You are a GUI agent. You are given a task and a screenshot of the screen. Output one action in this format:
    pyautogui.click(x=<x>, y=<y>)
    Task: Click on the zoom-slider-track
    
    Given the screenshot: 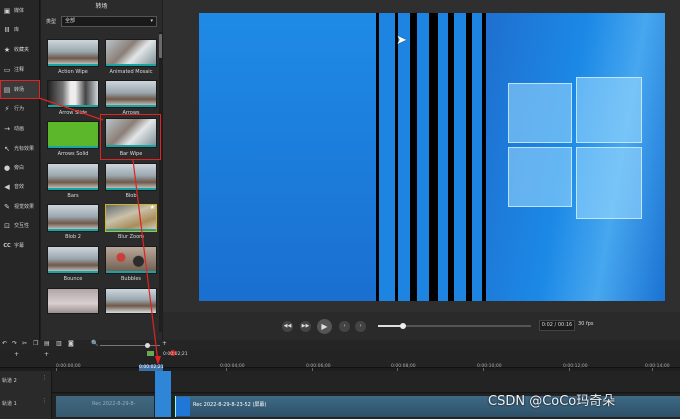 What is the action you would take?
    pyautogui.click(x=130, y=345)
    